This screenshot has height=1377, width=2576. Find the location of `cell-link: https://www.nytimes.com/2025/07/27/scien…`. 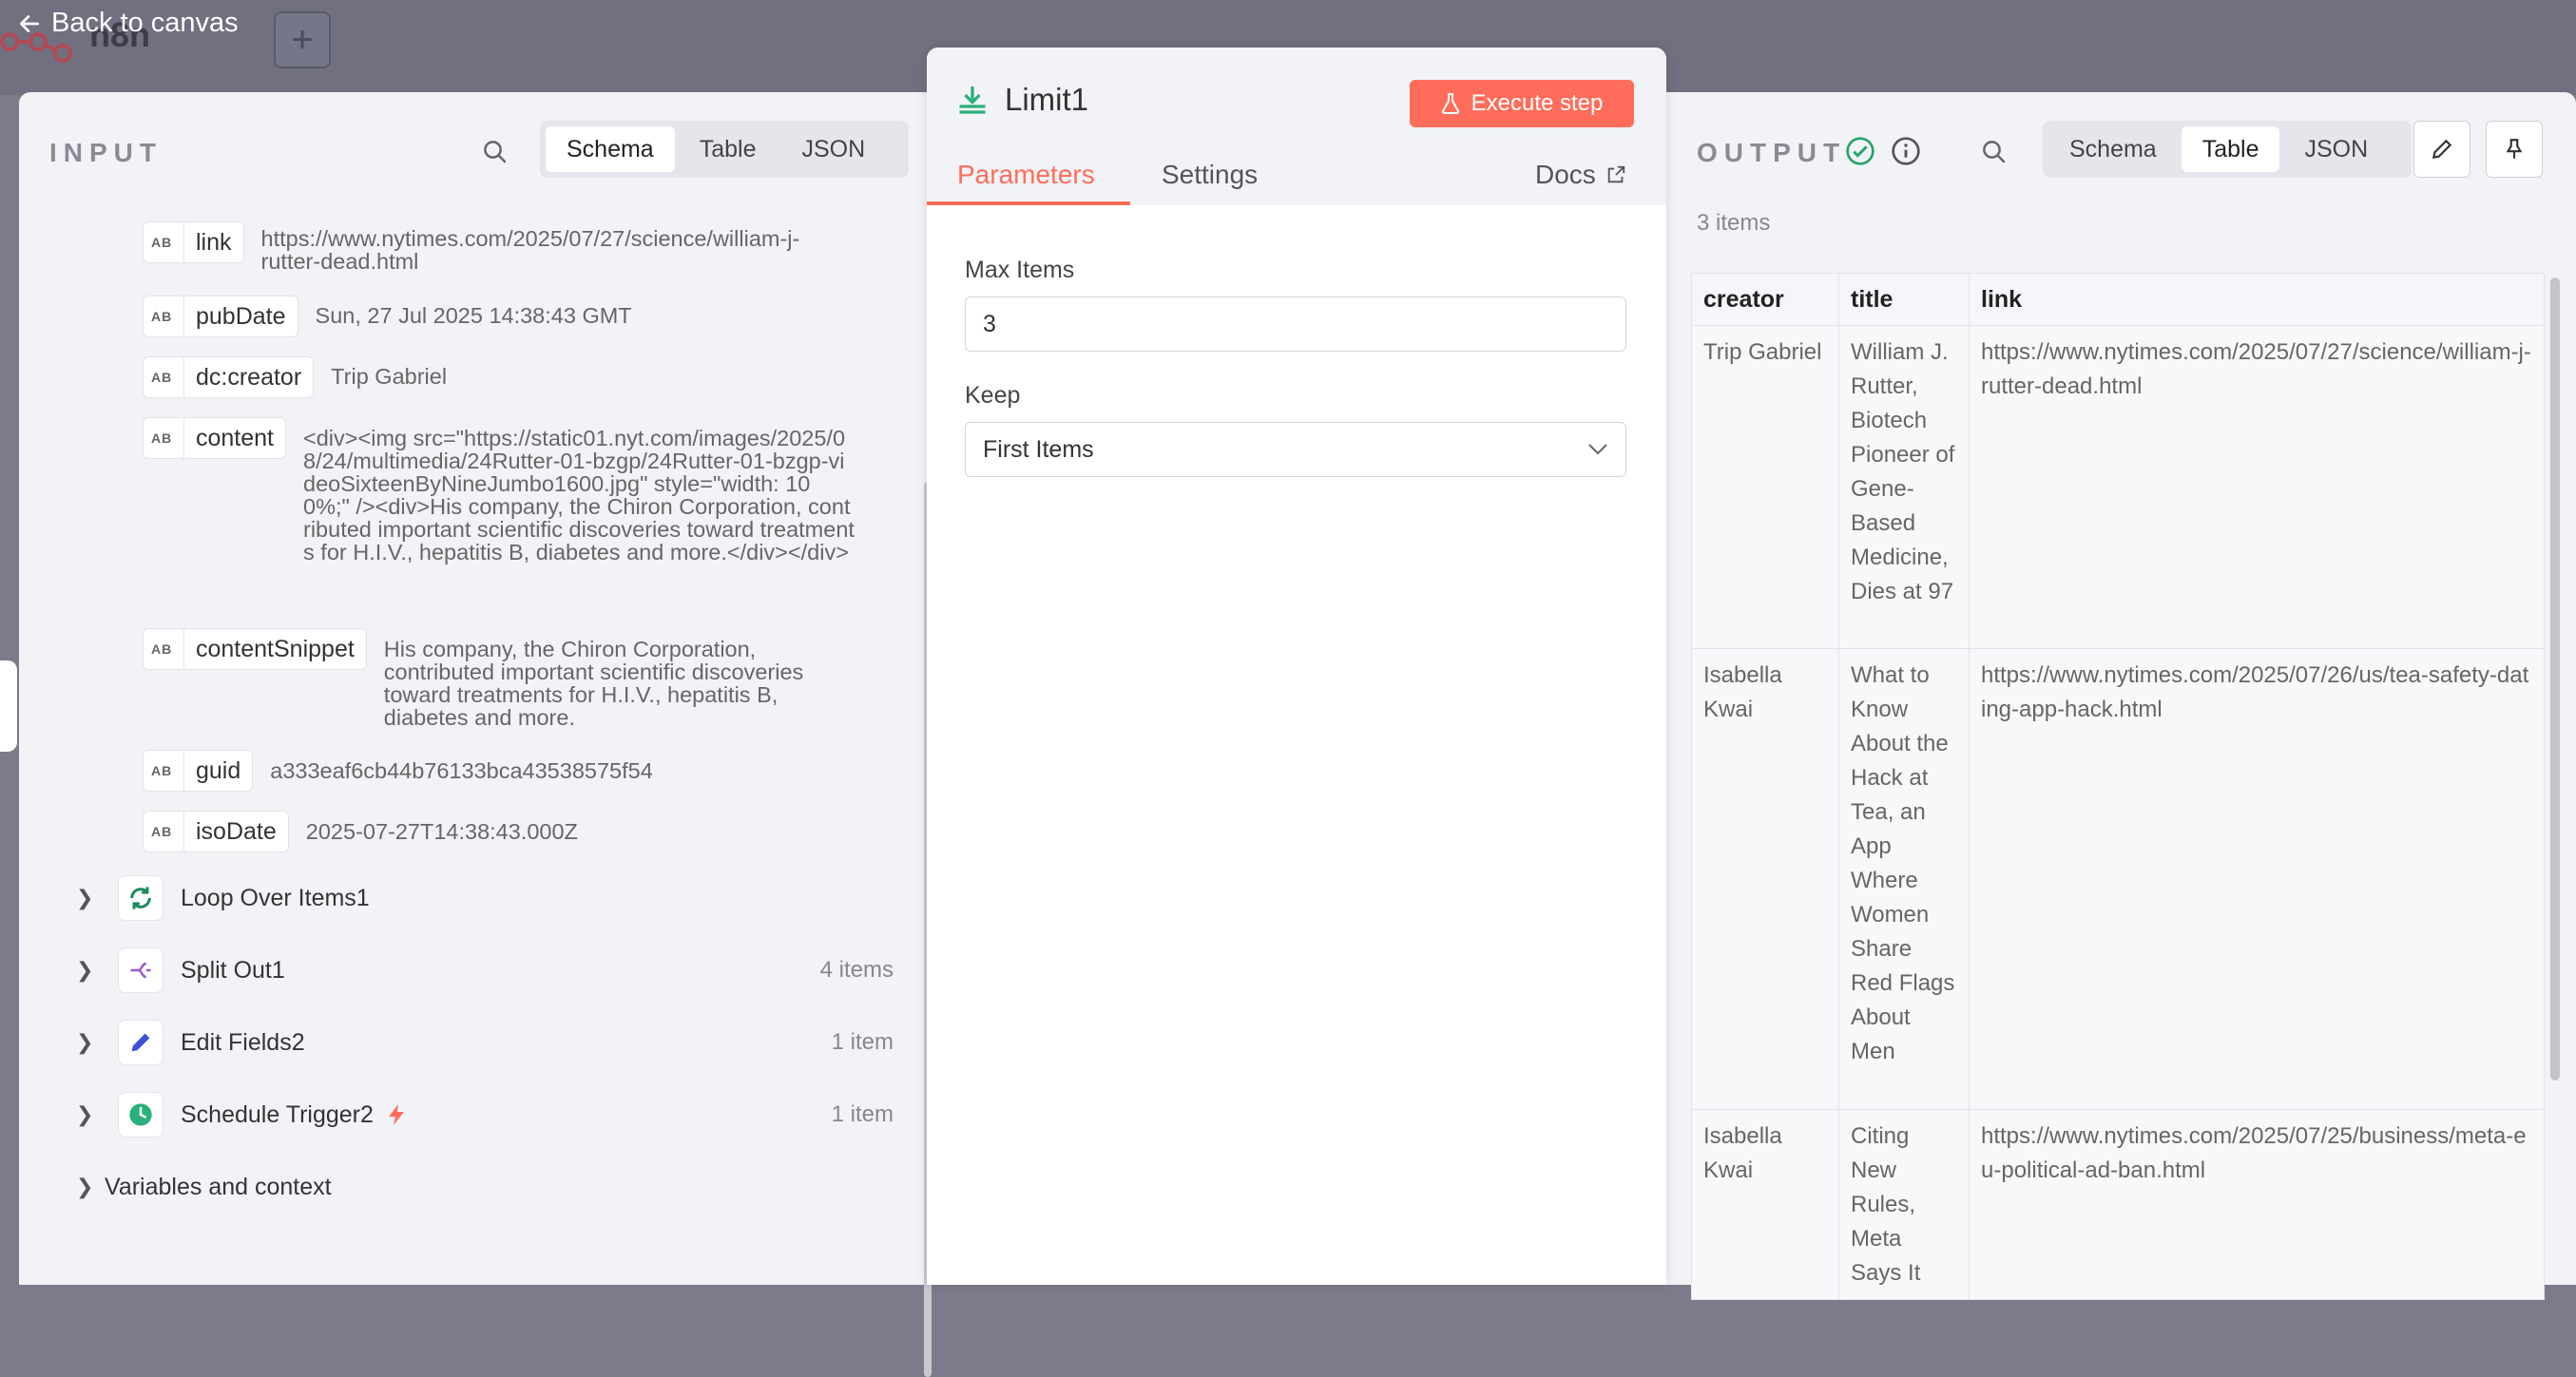

cell-link: https://www.nytimes.com/2025/07/27/scien… is located at coordinates (2257, 487).